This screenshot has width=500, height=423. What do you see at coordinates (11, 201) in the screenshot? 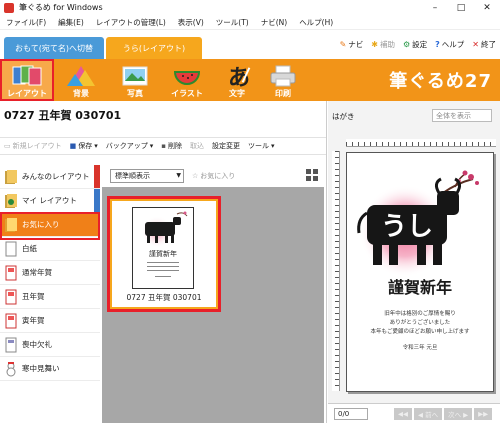
I see `user-folder-icon` at bounding box center [11, 201].